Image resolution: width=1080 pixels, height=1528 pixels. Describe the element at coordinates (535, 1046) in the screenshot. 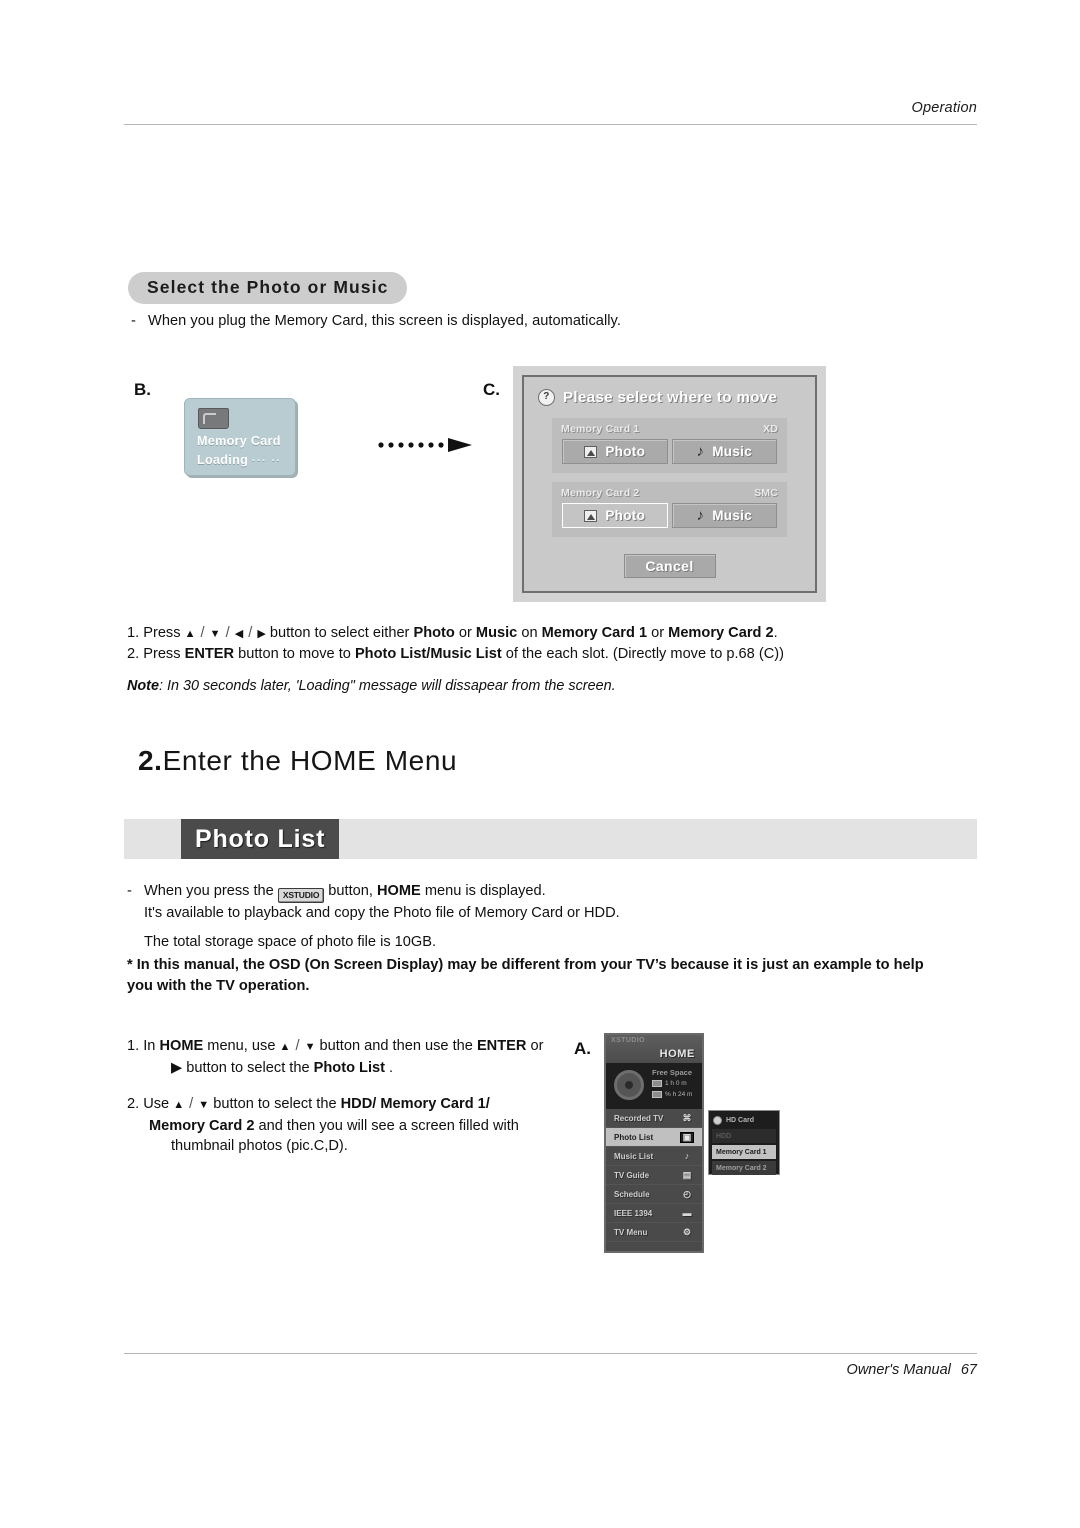

I see `b-step-1-or: or` at that location.